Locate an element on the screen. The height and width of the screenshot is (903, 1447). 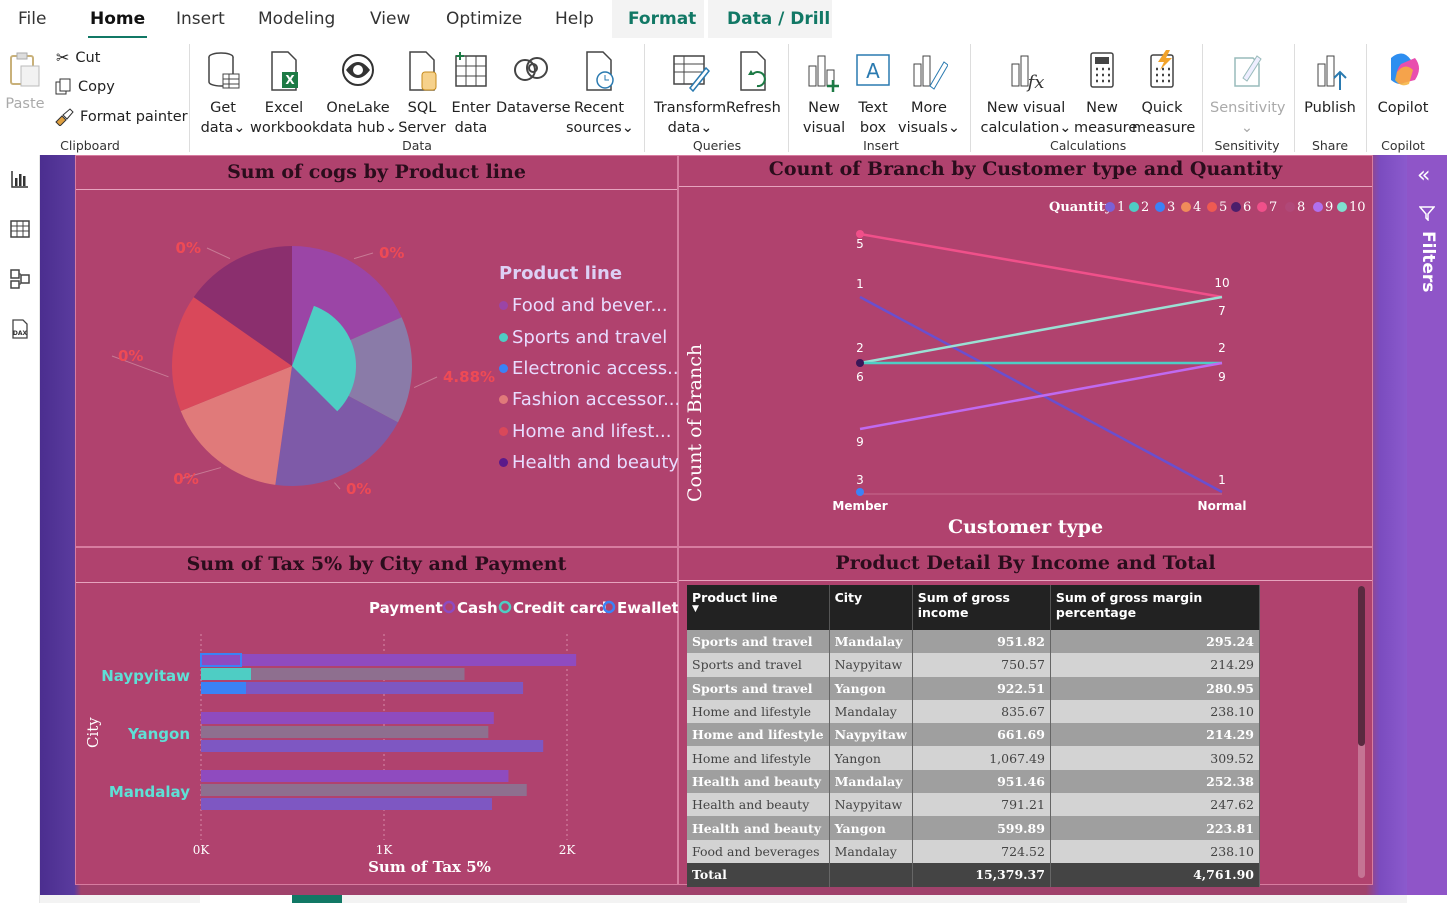
table-row: Home and lifestyle Yangon 1,067.49 309.52 is located at coordinates (974, 758).